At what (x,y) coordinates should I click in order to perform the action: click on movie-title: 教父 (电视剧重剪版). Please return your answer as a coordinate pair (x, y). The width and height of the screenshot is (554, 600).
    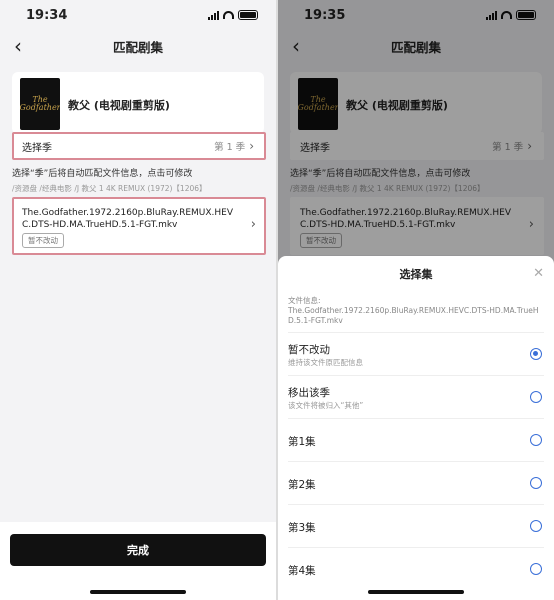
    Looking at the image, I should click on (119, 105).